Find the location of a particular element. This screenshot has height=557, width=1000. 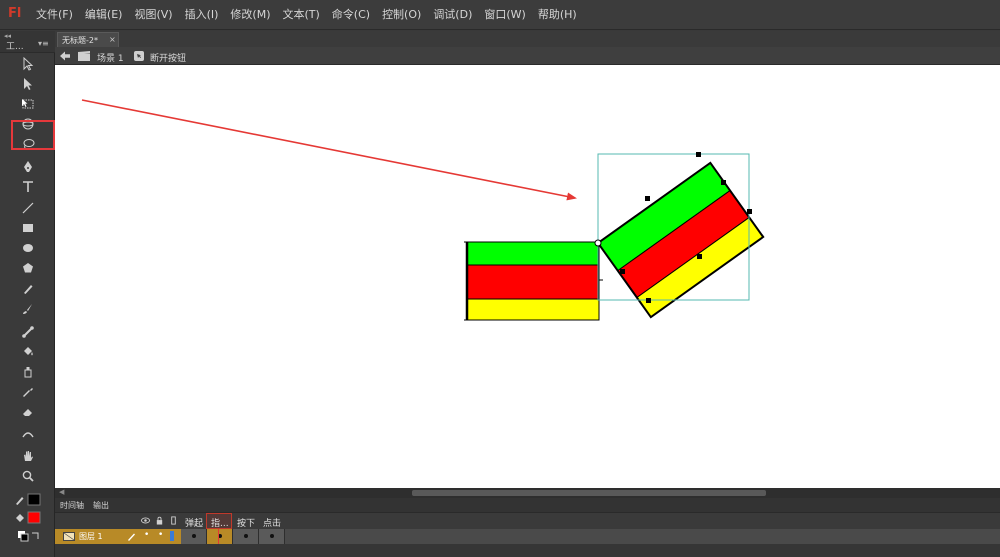

scene-label: 场景 1 is located at coordinates (110, 57).